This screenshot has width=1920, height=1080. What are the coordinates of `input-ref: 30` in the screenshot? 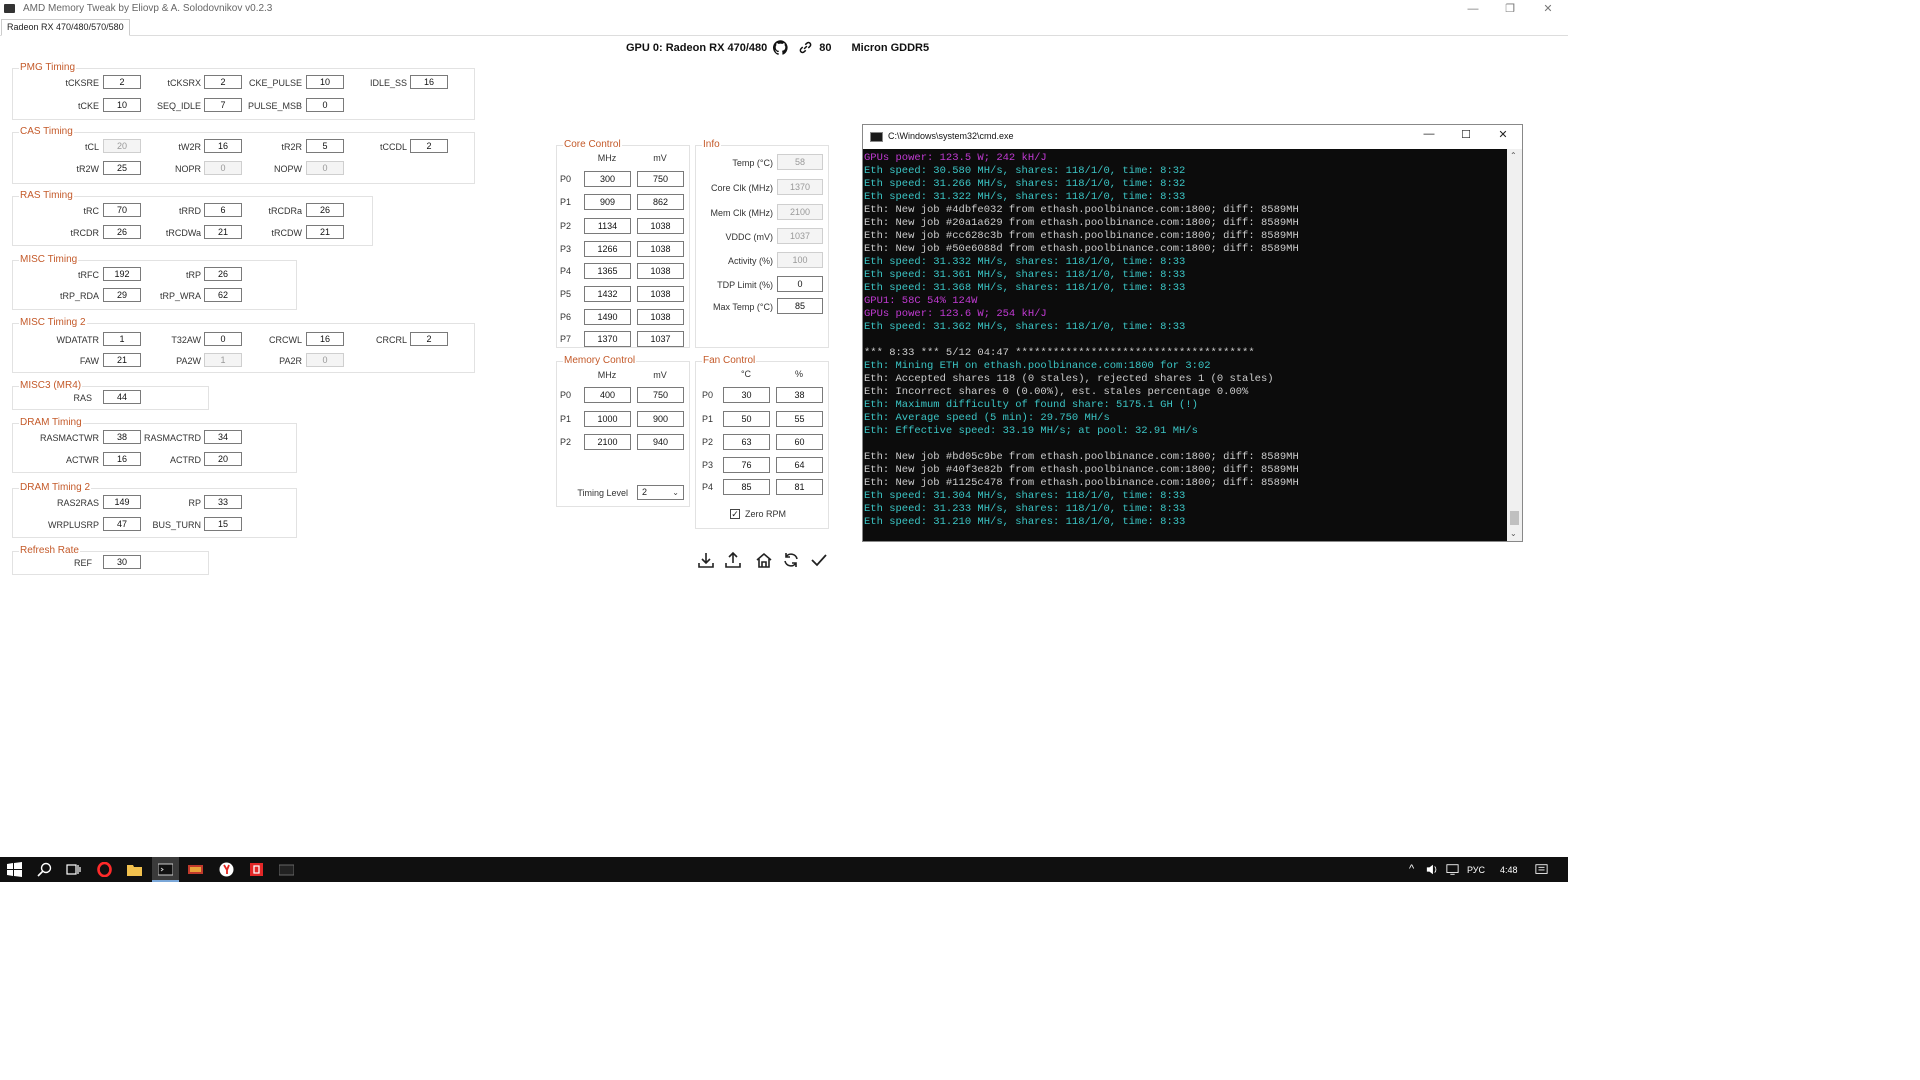 It's located at (122, 562).